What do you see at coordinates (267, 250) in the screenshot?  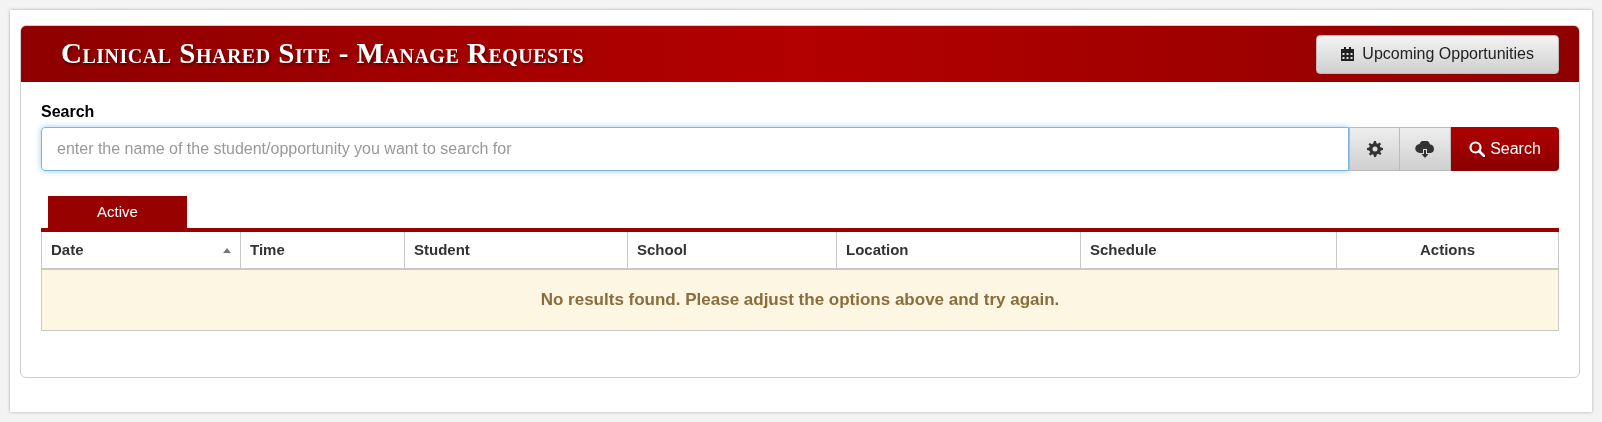 I see `column-header: Time` at bounding box center [267, 250].